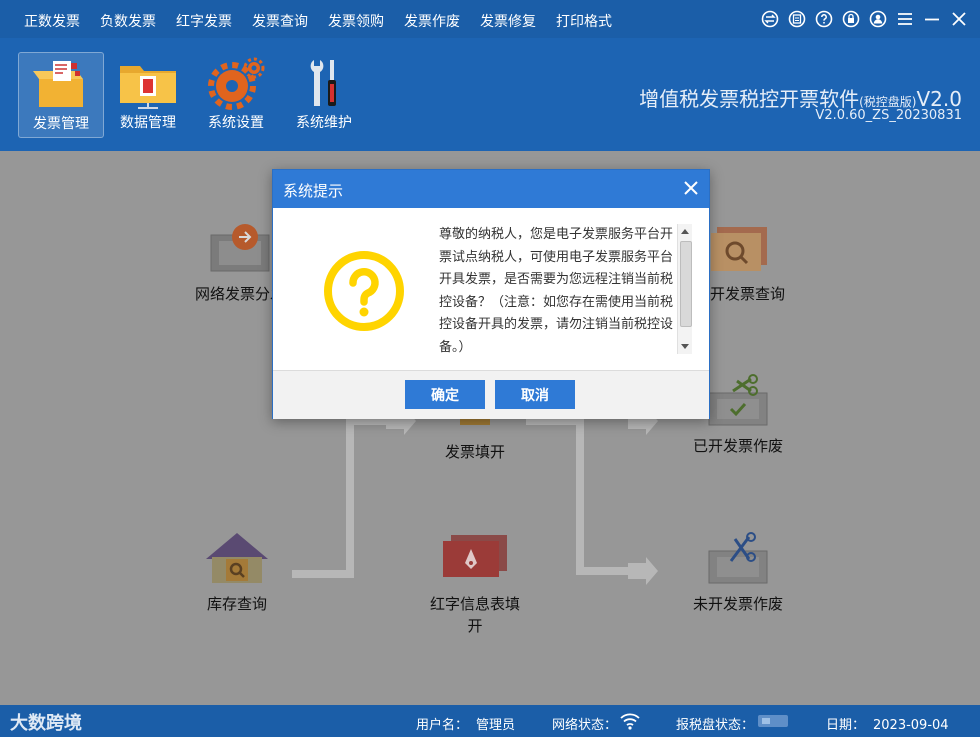 The height and width of the screenshot is (737, 980). Describe the element at coordinates (846, 725) in the screenshot. I see `status-date-label: 日期：` at that location.